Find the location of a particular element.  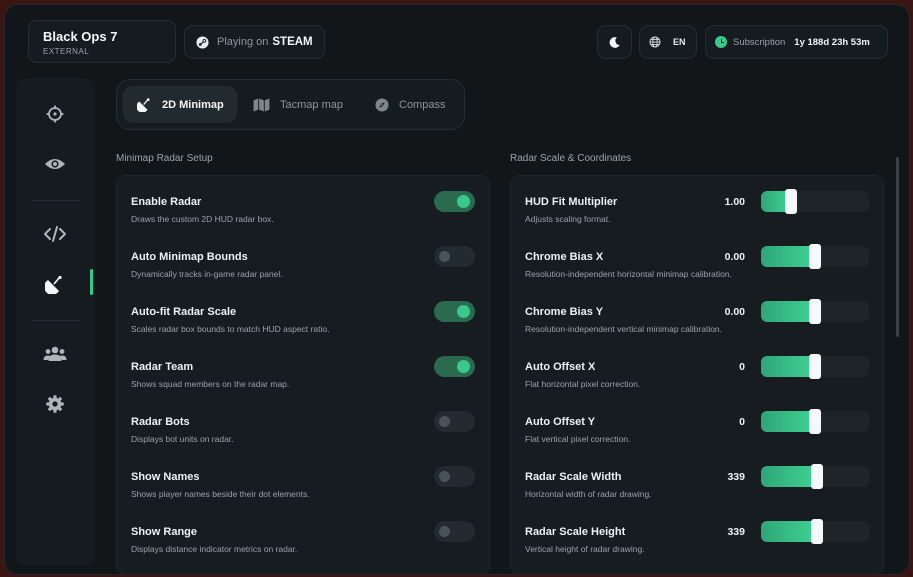

language-code: EN is located at coordinates (679, 42).